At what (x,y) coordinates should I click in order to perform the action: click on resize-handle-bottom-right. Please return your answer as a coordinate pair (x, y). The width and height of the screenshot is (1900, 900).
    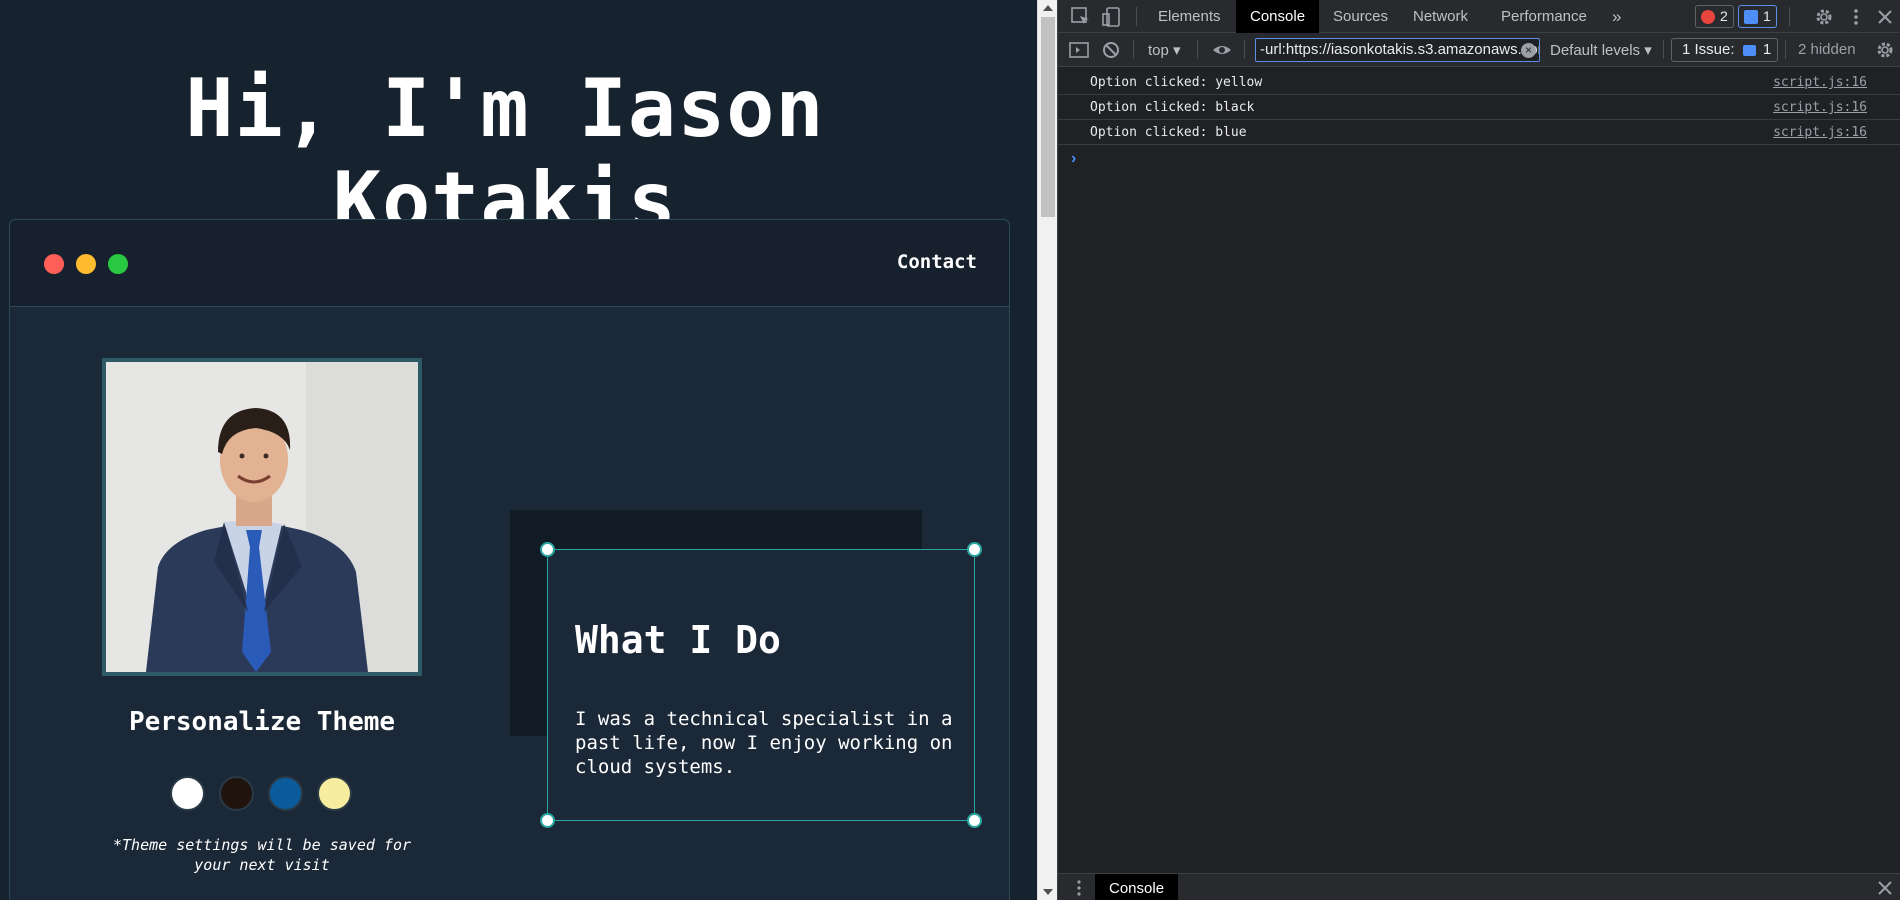
    Looking at the image, I should click on (974, 820).